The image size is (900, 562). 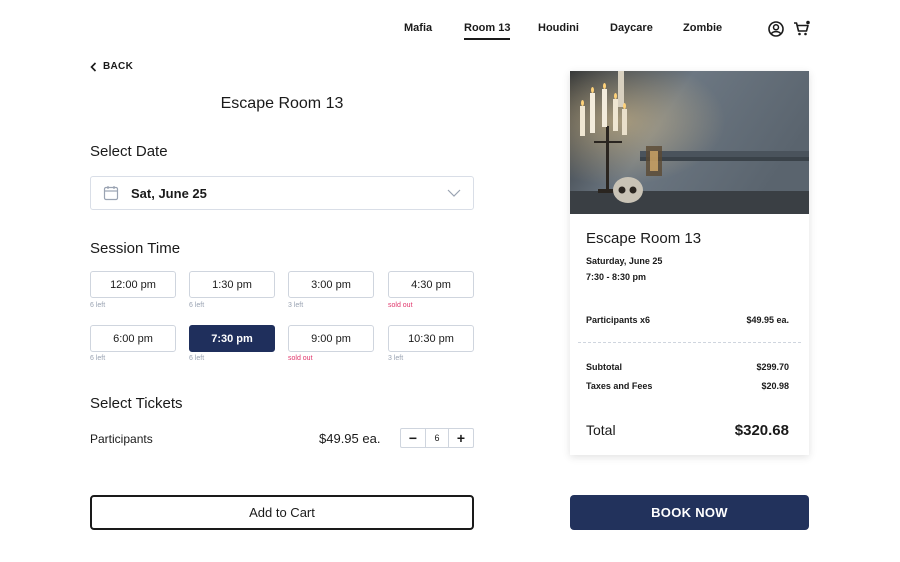 I want to click on nav-item-daycare: Daycare, so click(x=631, y=28).